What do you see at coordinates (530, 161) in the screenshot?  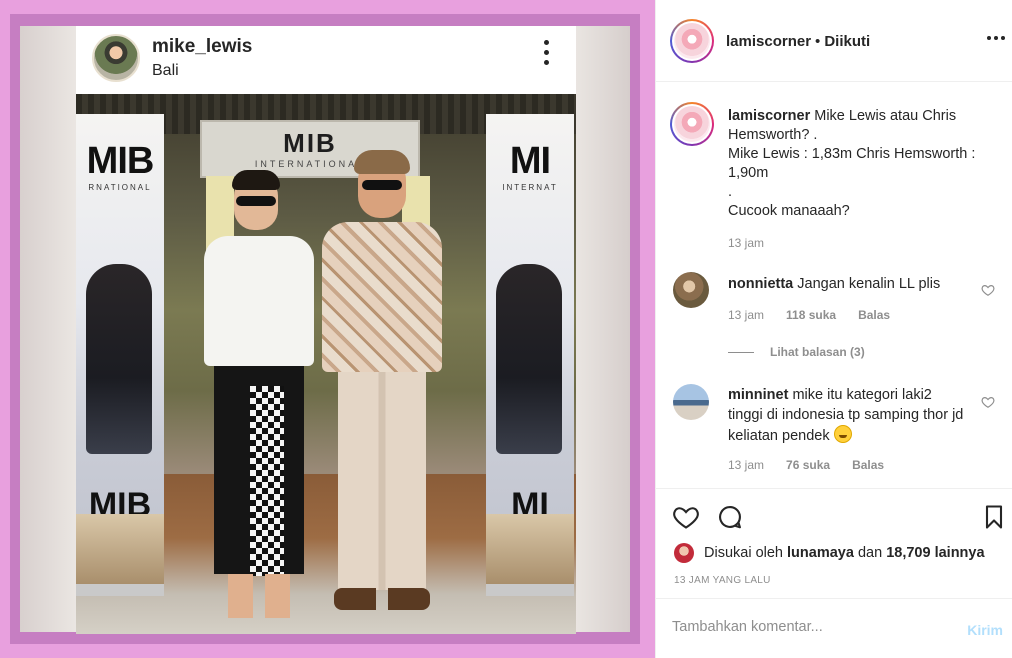 I see `banner-right-logo: MI` at bounding box center [530, 161].